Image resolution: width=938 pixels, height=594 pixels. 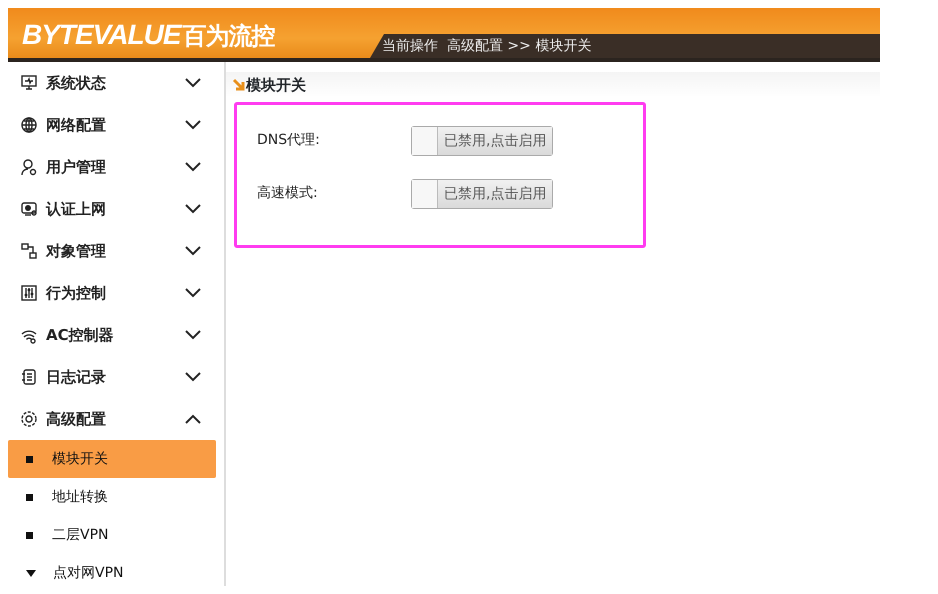 I want to click on sidebar-item: 对象管理, so click(x=112, y=251).